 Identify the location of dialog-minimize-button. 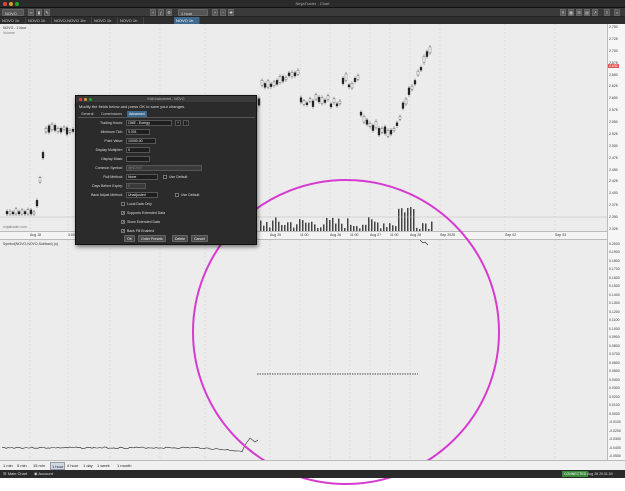
(85, 99).